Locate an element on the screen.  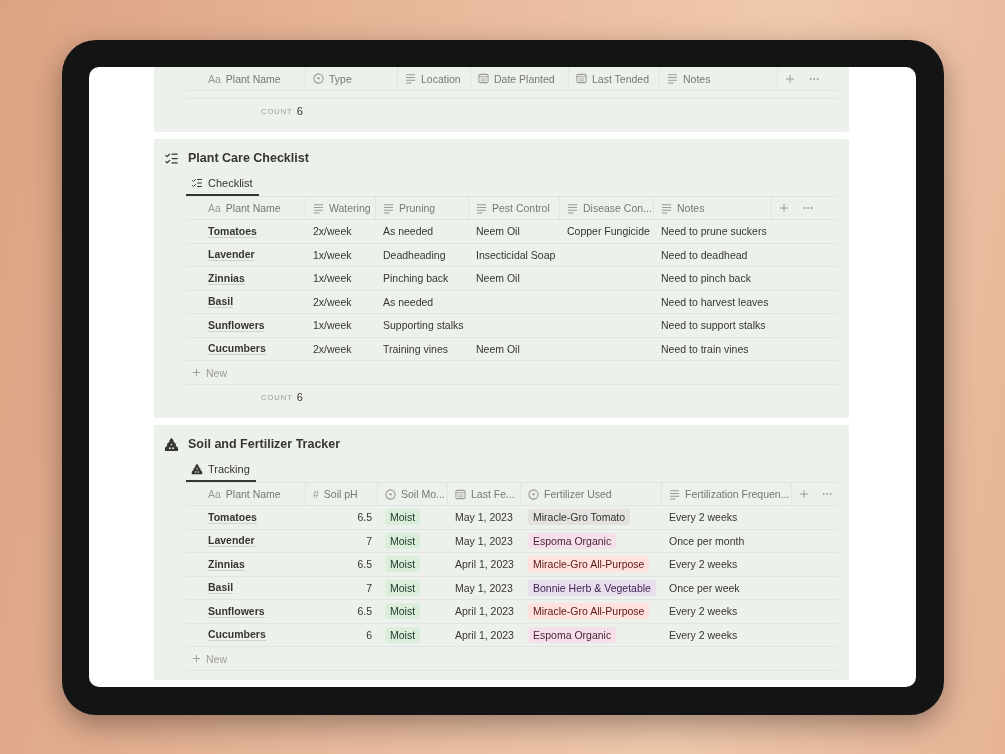
section-title: Soil and Fertilizer Tracker is located at coordinates (264, 444).